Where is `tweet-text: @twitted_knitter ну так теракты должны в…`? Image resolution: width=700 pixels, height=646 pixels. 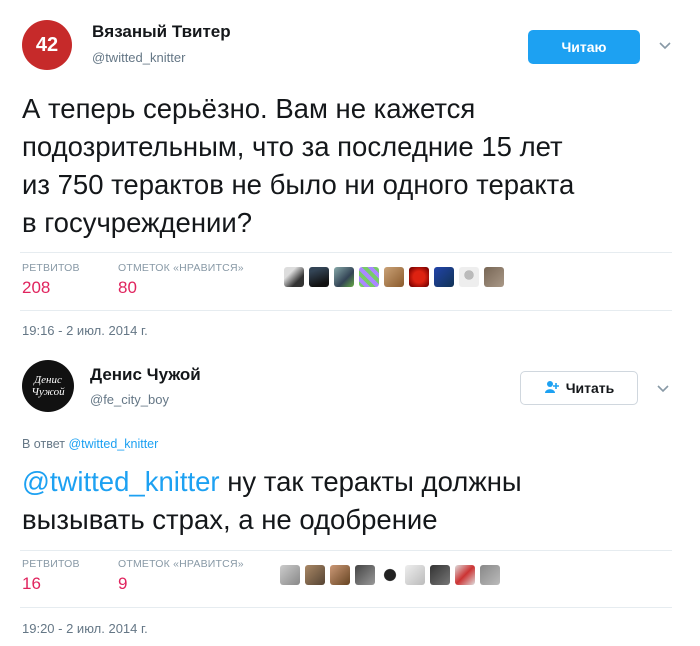 tweet-text: @twitted_knitter ну так теракты должны в… is located at coordinates (272, 501).